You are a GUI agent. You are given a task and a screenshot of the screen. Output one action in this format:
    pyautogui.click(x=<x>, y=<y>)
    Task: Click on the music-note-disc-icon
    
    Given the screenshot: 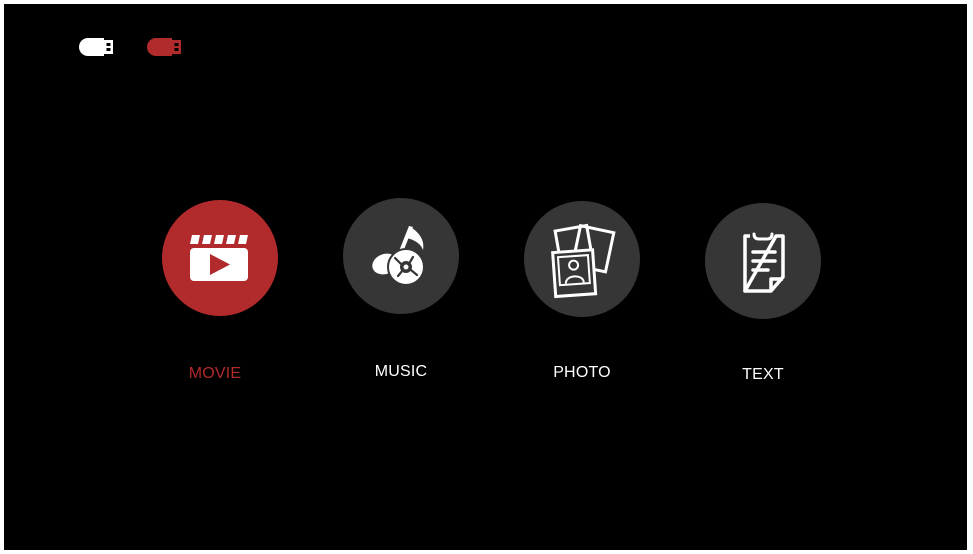 What is the action you would take?
    pyautogui.click(x=398, y=256)
    